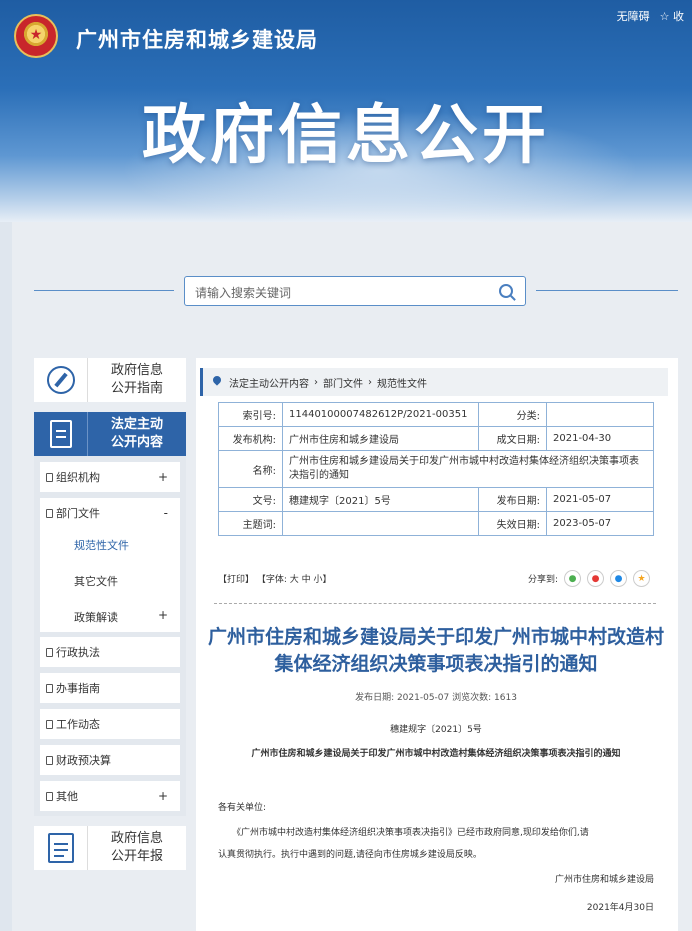 This screenshot has width=692, height=931. Describe the element at coordinates (512, 438) in the screenshot. I see `meta-label: 成文日期:` at that location.